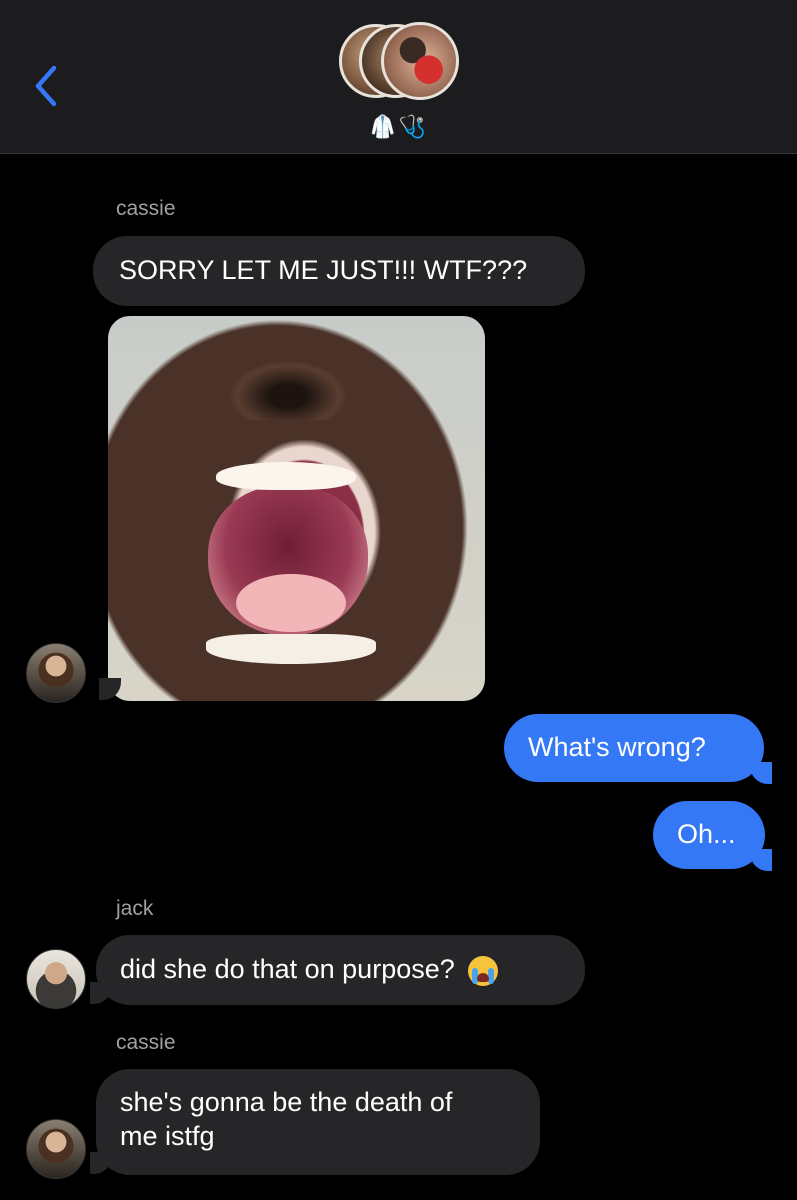 This screenshot has height=1200, width=797. Describe the element at coordinates (491, 975) in the screenshot. I see `tear-right` at that location.